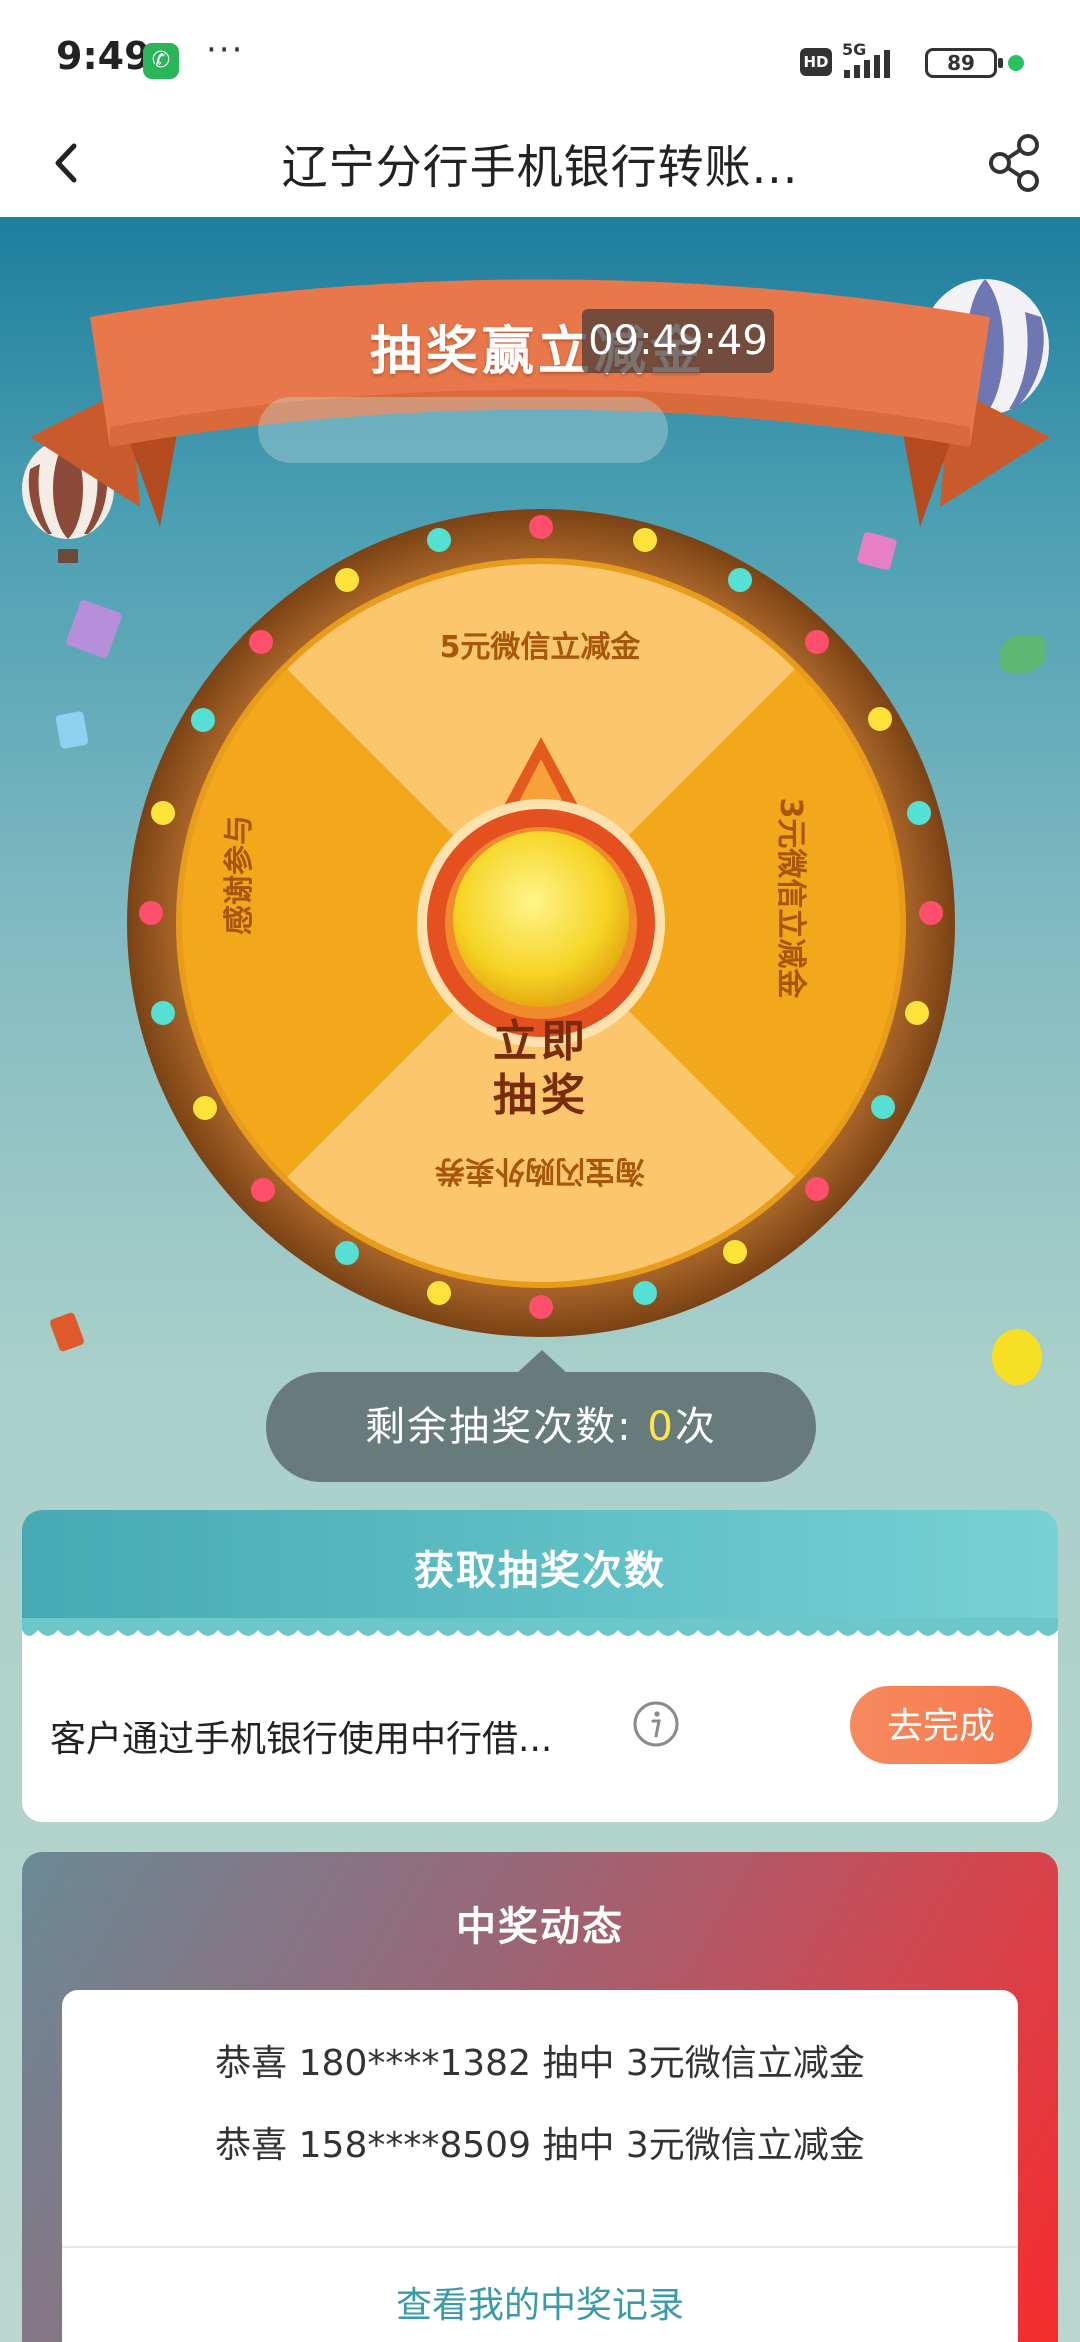 This screenshot has height=2342, width=1080. What do you see at coordinates (1015, 163) in the screenshot?
I see `share-icon` at bounding box center [1015, 163].